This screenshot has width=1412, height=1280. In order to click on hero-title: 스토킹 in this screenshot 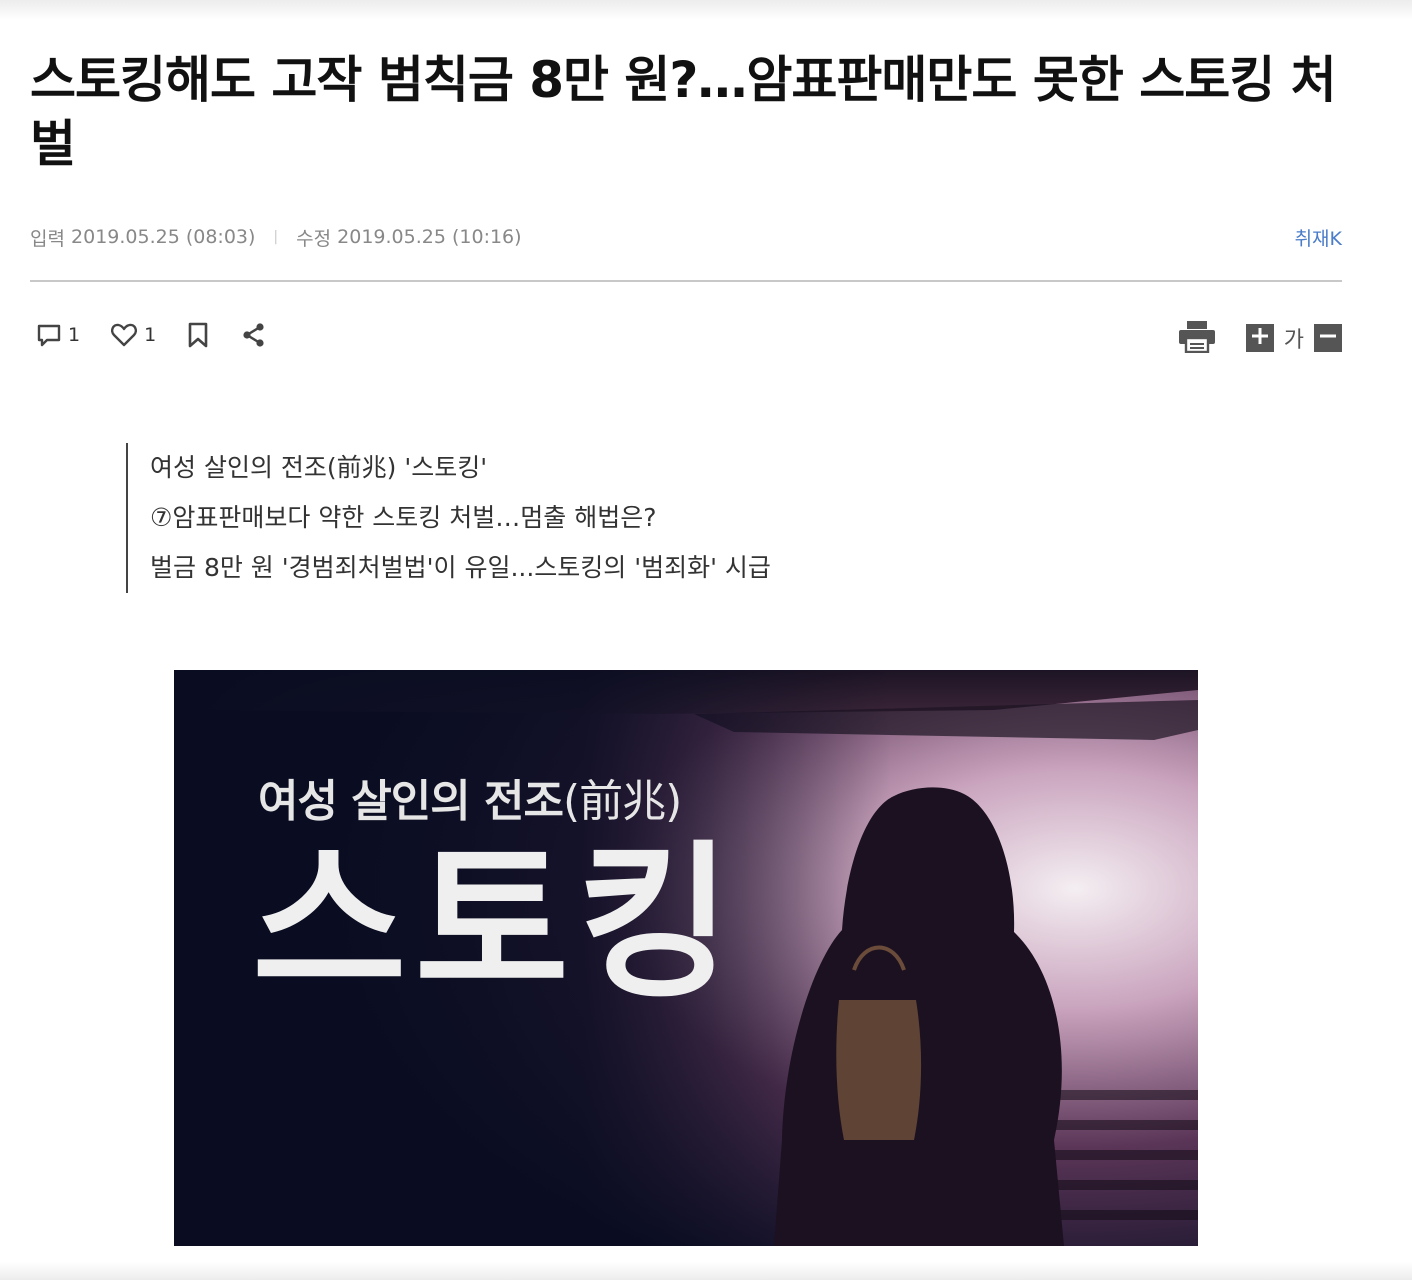, I will do `click(496, 923)`.